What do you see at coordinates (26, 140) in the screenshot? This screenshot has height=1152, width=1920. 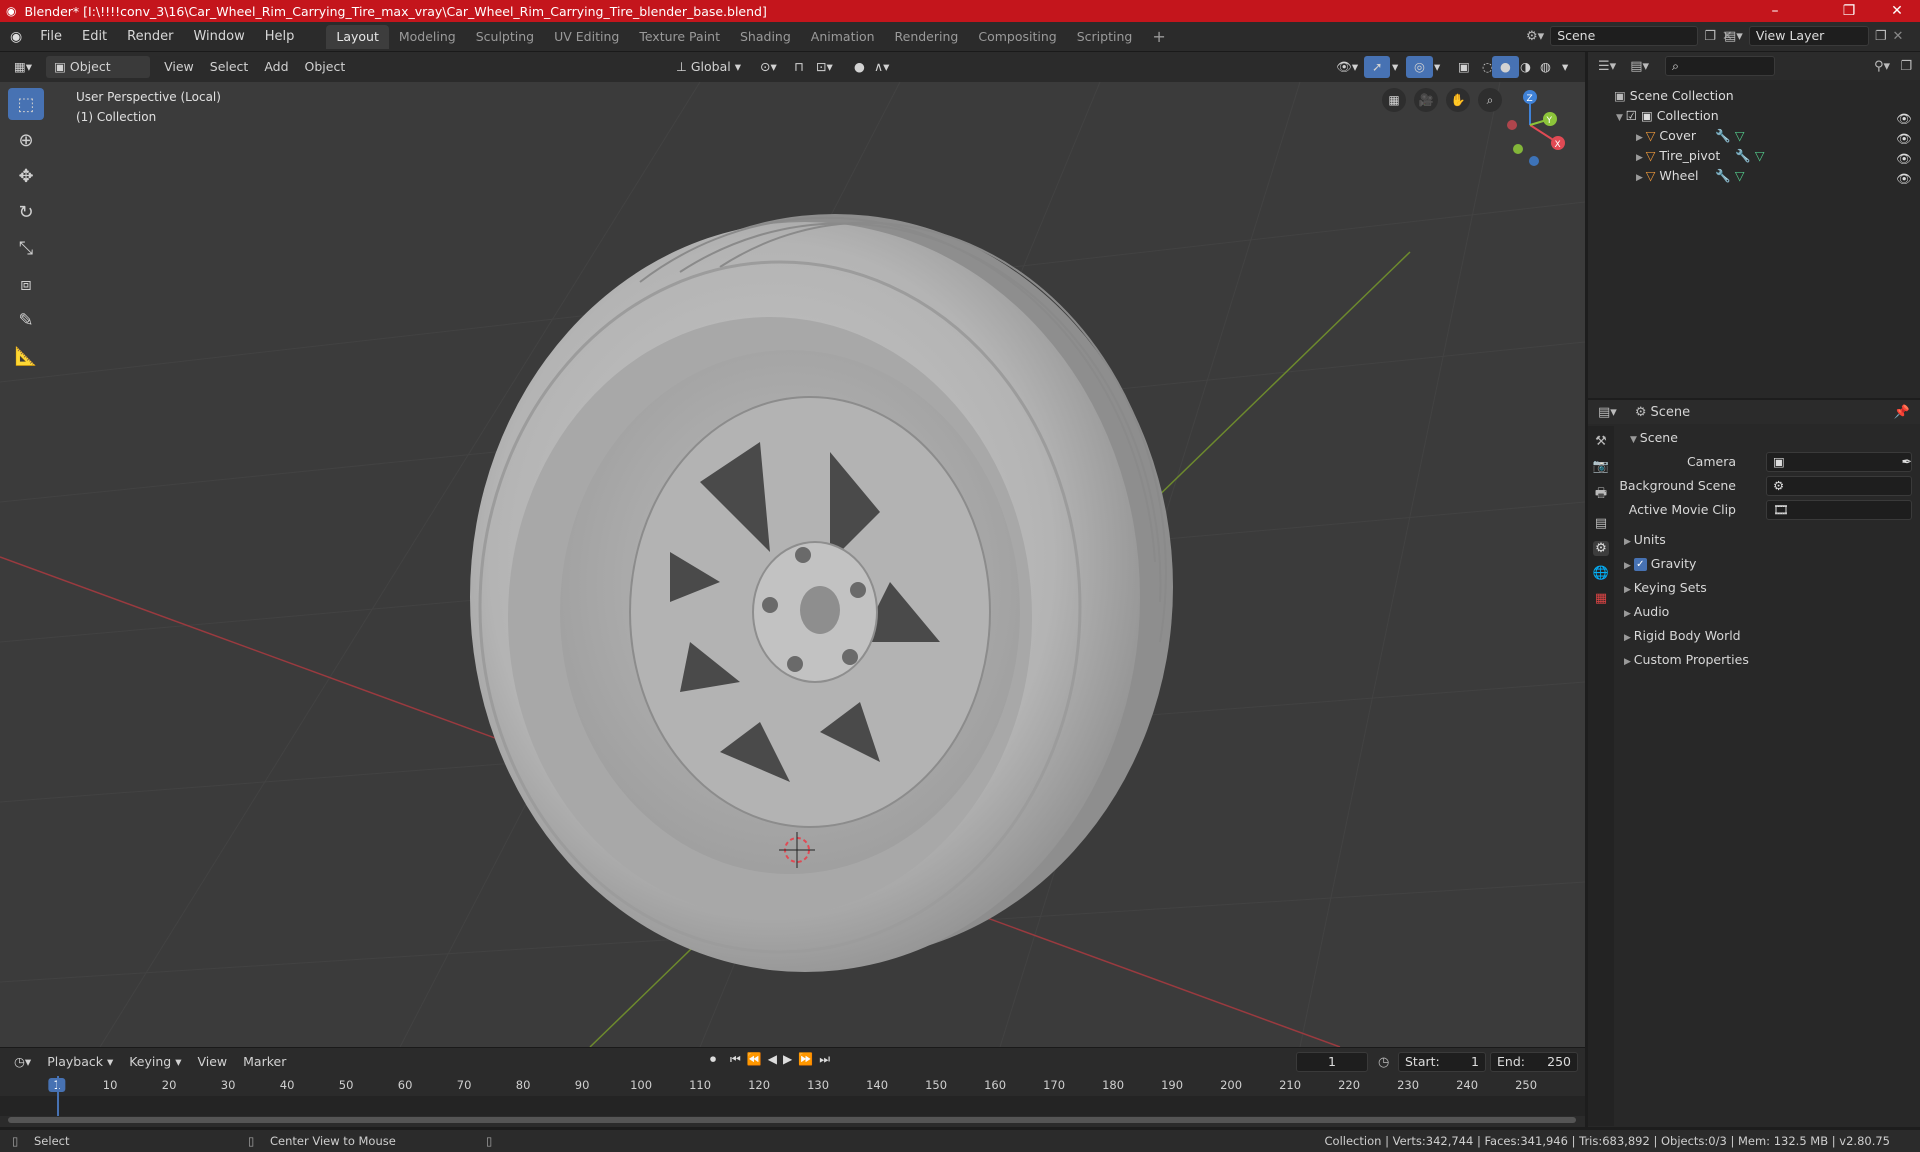 I see `3d-cursor-tool: ⊕` at bounding box center [26, 140].